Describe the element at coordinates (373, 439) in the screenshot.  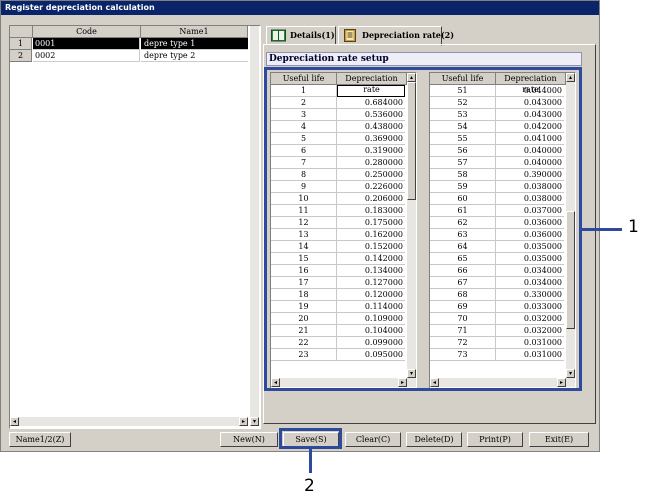
I see `clear-button: Clear(C)` at that location.